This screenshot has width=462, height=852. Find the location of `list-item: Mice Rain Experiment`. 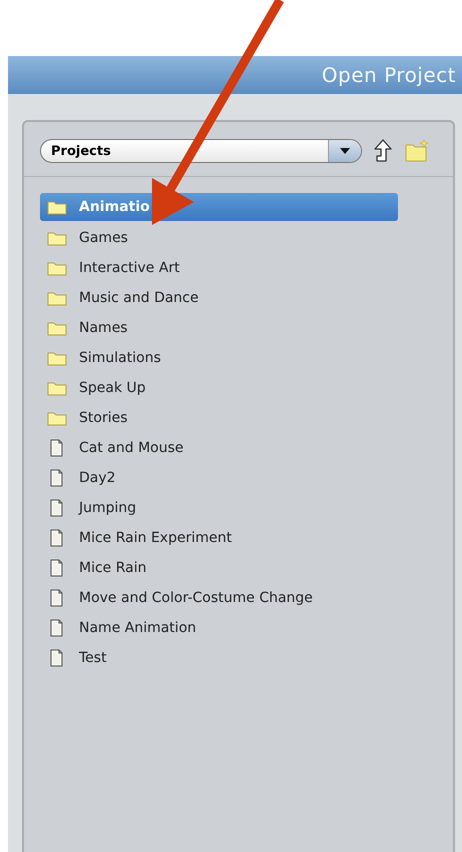

list-item: Mice Rain Experiment is located at coordinates (219, 538).